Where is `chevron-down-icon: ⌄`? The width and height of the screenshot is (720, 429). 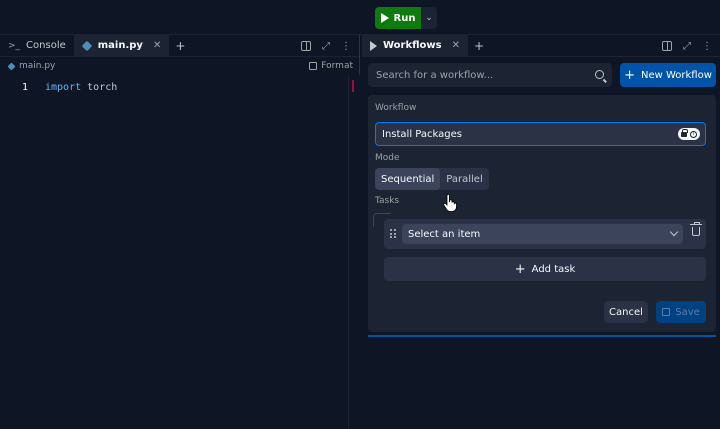
chevron-down-icon: ⌄ is located at coordinates (429, 18).